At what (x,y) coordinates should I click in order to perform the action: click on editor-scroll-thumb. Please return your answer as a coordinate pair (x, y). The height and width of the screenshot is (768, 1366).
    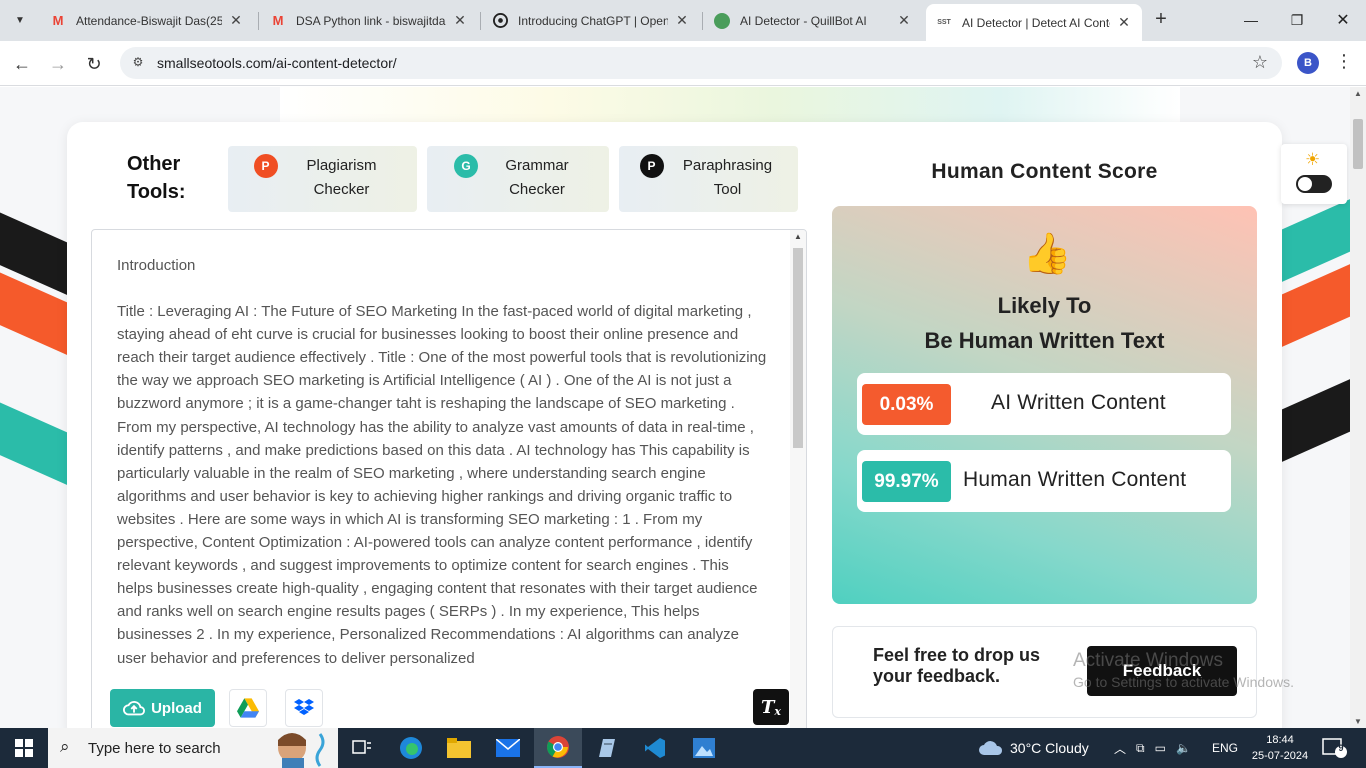
    Looking at the image, I should click on (798, 348).